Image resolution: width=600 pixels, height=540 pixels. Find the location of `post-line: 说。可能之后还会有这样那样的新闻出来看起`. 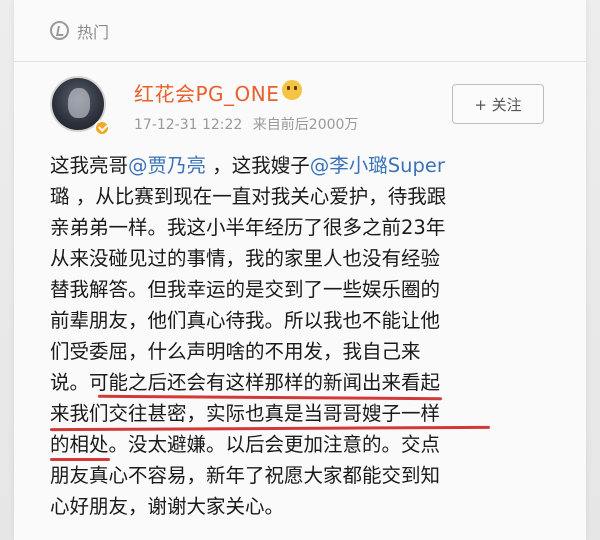

post-line: 说。可能之后还会有这样那样的新闻出来看起 is located at coordinates (245, 382).